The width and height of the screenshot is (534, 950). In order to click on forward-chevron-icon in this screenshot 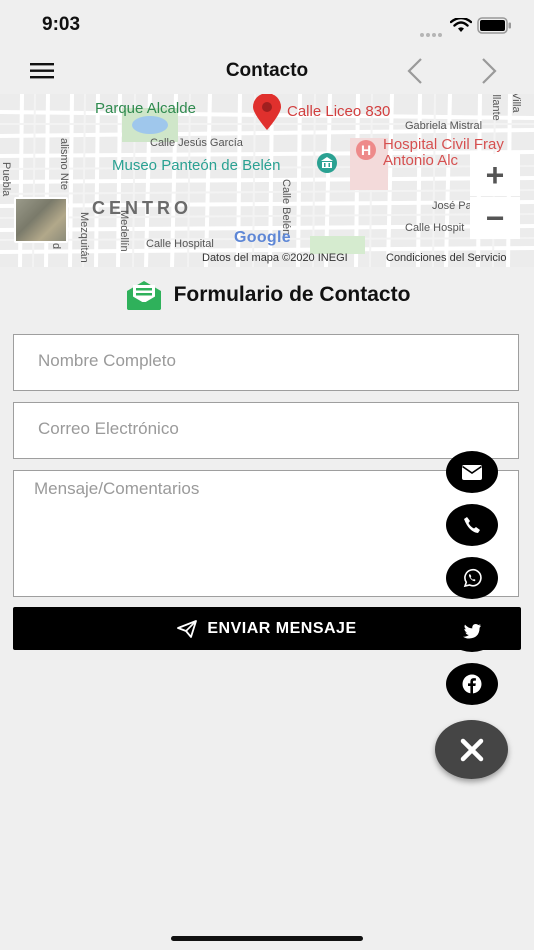, I will do `click(489, 71)`.